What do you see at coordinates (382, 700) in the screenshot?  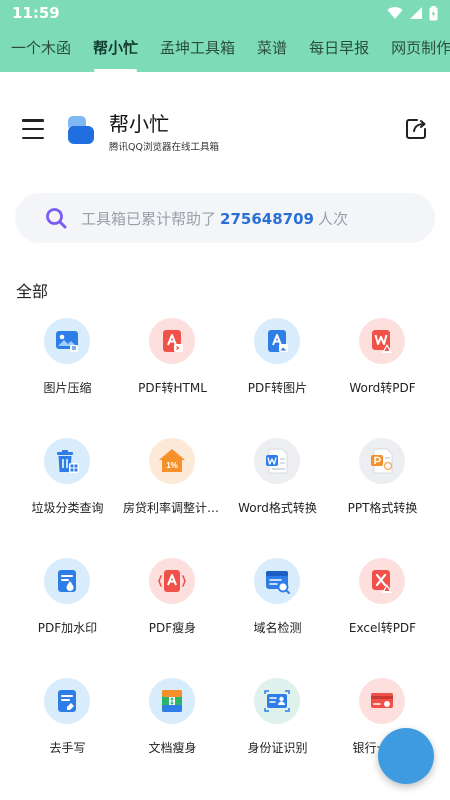 I see `bank-card-ocr-icon` at bounding box center [382, 700].